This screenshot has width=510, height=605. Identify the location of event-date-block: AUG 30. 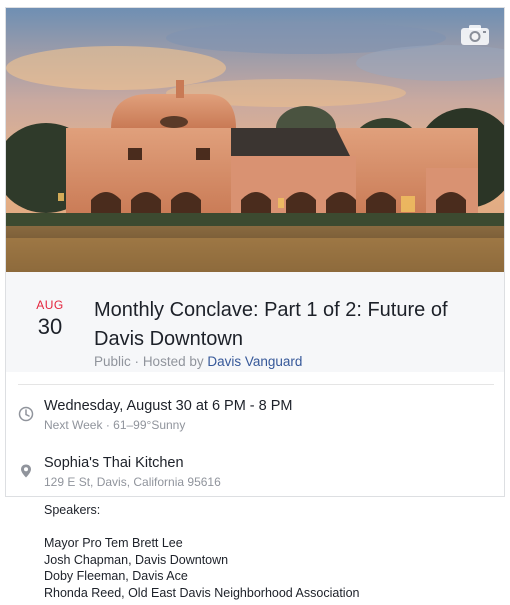
(50, 320).